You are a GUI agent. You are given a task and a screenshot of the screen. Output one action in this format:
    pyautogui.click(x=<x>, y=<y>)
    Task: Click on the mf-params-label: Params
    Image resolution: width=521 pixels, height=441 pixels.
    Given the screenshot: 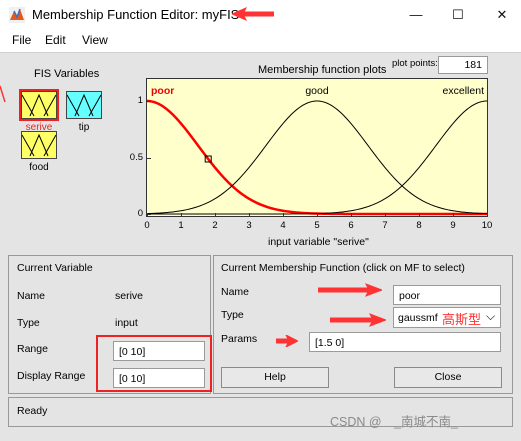 What is the action you would take?
    pyautogui.click(x=239, y=339)
    